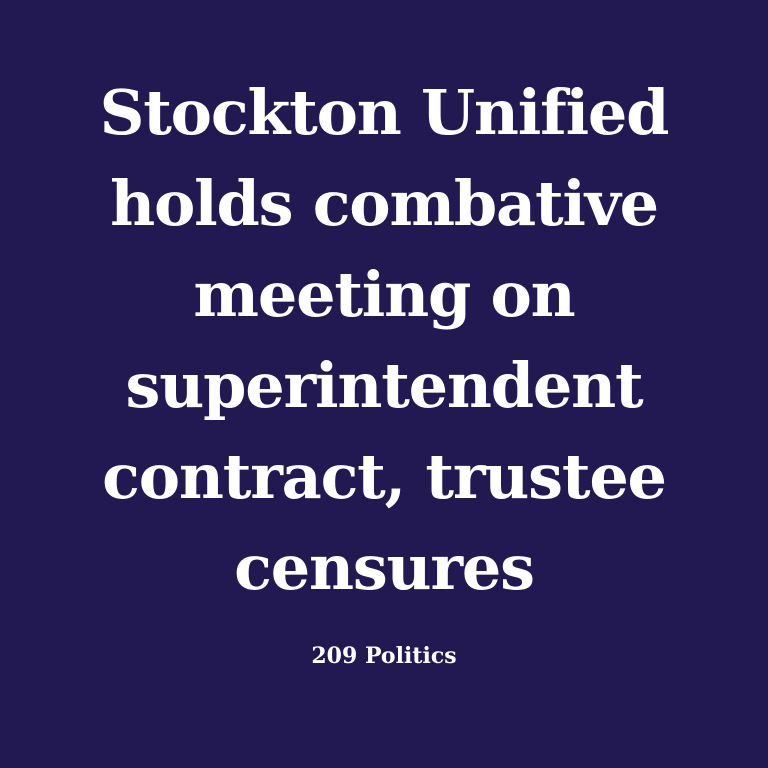 This screenshot has height=768, width=768. I want to click on headline-line: holds combative, so click(384, 203).